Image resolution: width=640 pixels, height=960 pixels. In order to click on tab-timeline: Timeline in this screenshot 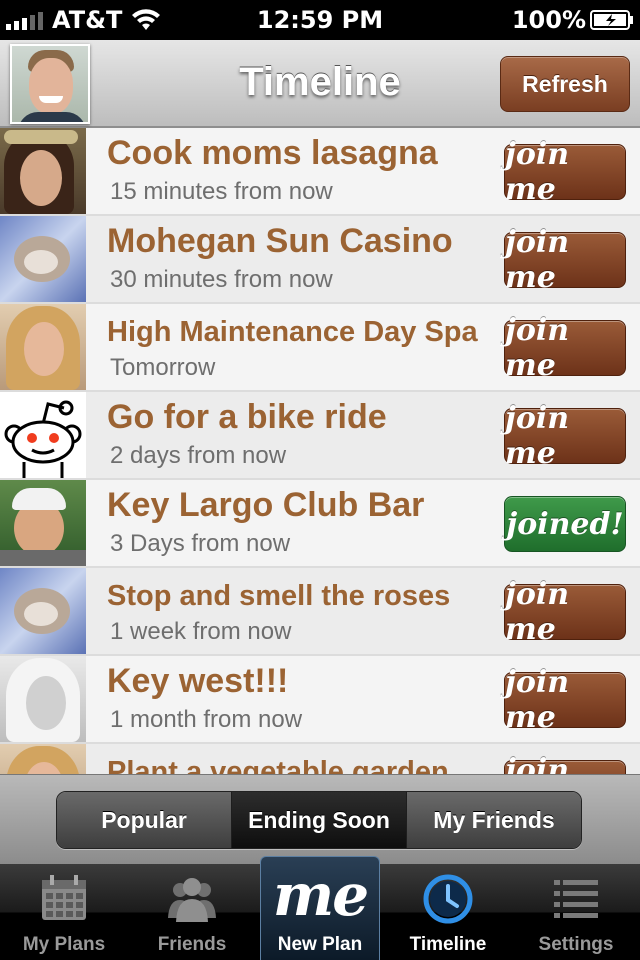, I will do `click(448, 912)`.